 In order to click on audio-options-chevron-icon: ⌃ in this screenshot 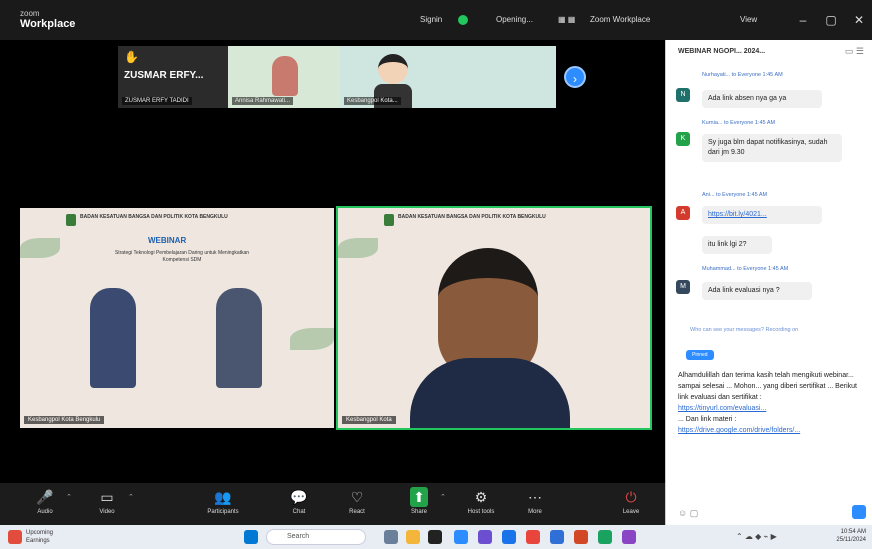, I will do `click(69, 497)`.